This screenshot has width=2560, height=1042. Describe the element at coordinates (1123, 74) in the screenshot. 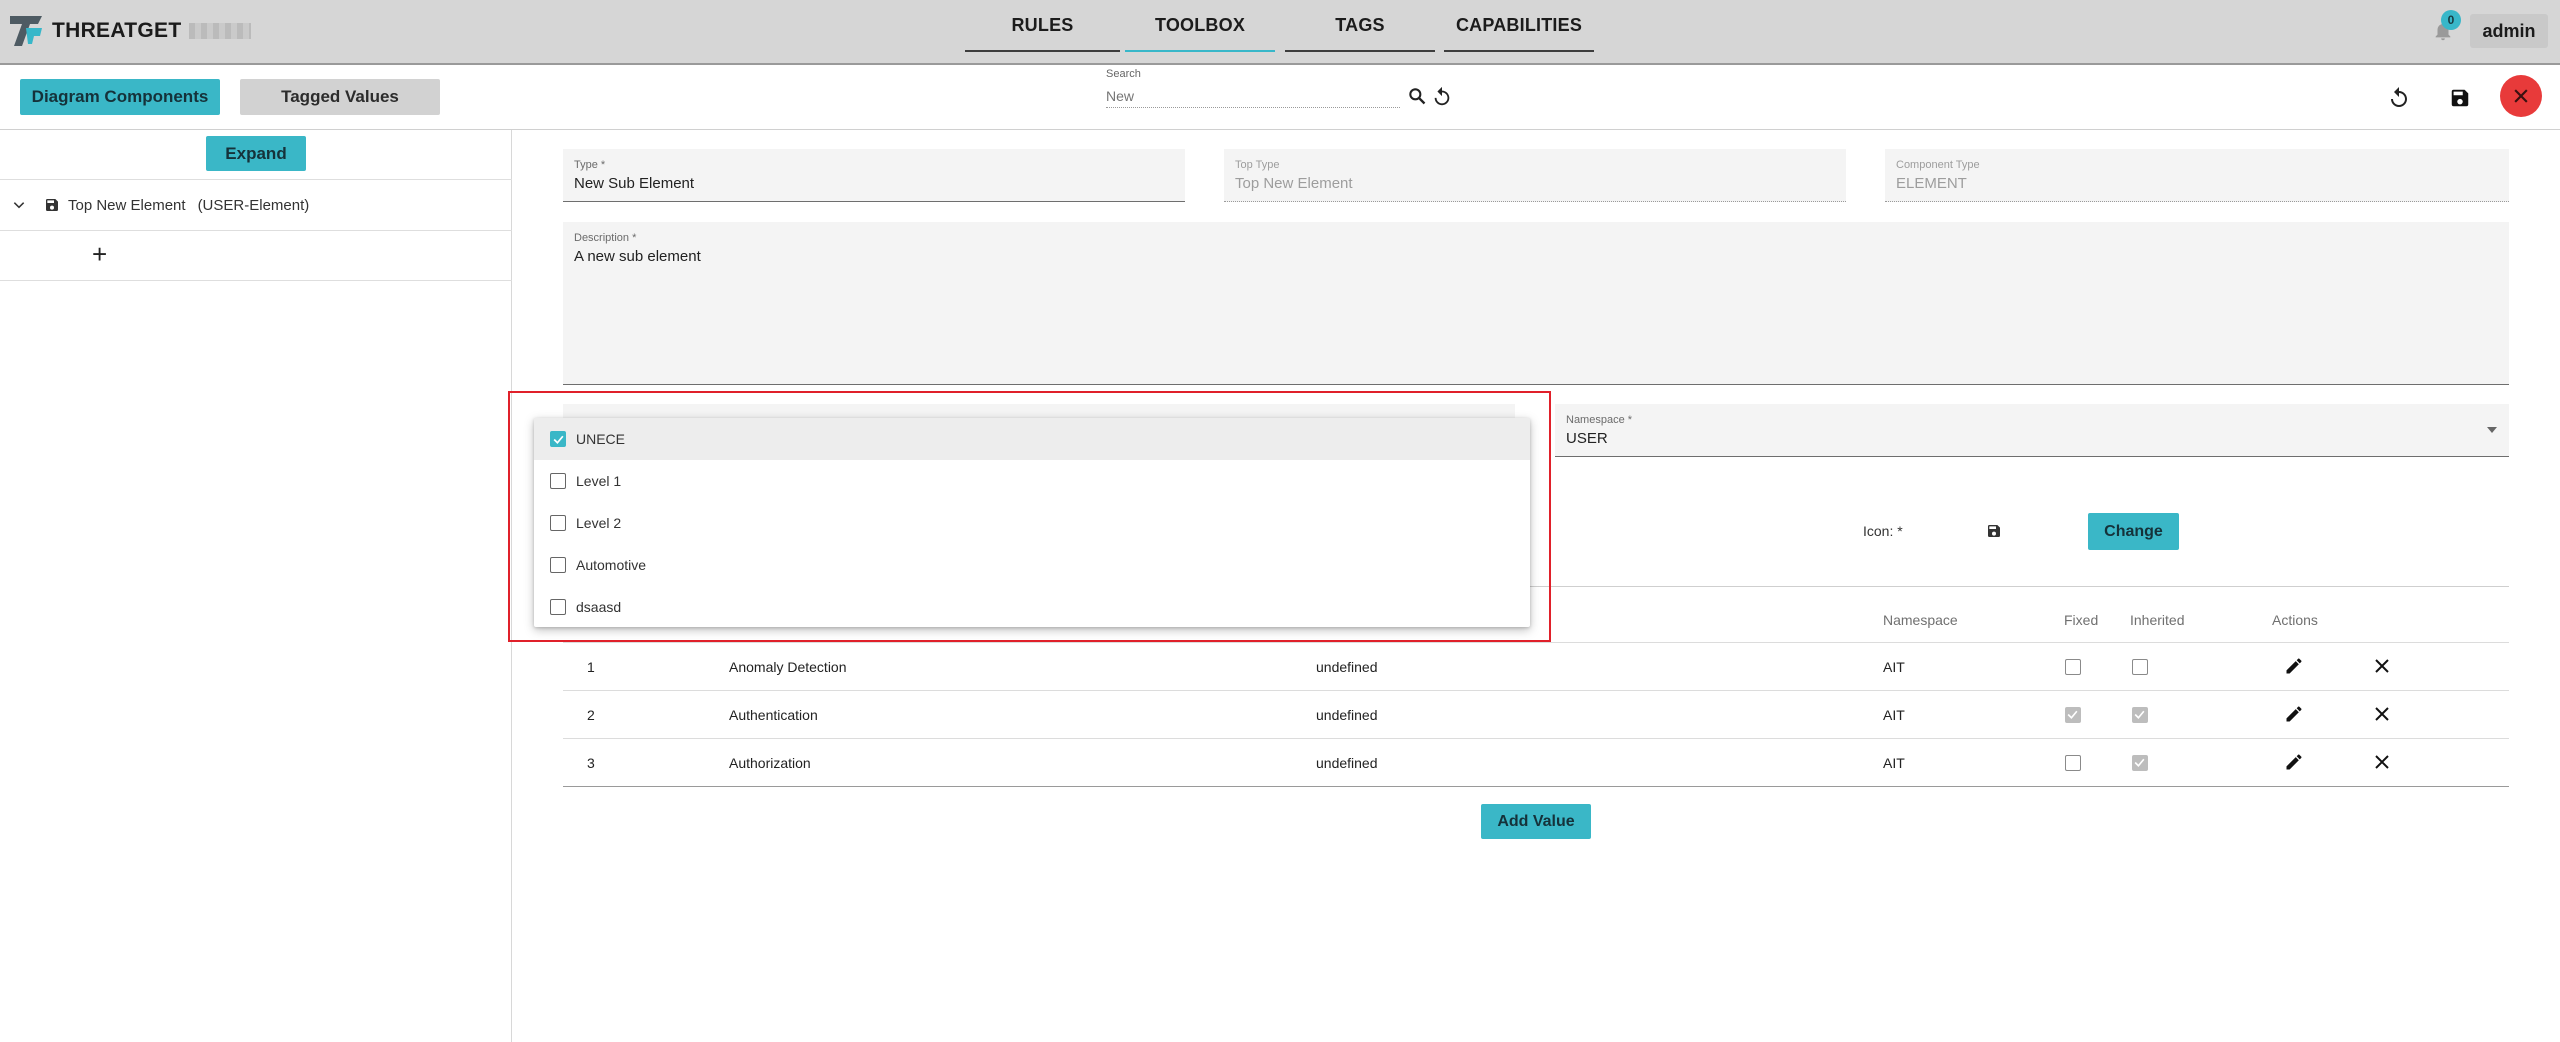

I see `search-label: Search` at that location.